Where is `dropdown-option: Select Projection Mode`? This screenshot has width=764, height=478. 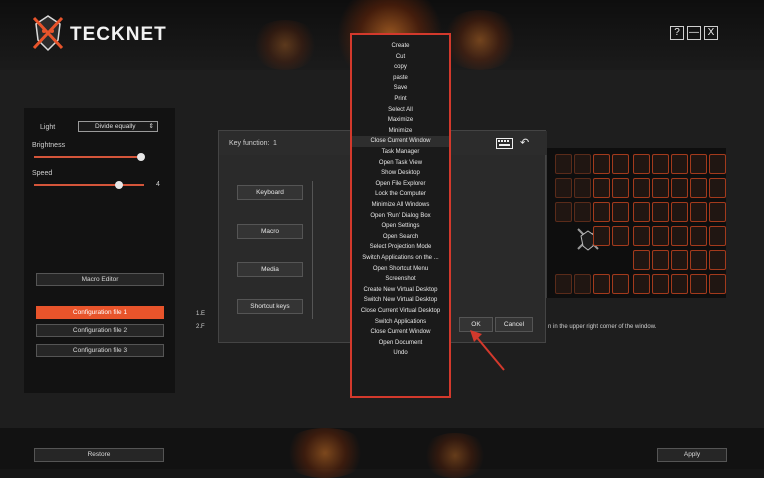 dropdown-option: Select Projection Mode is located at coordinates (400, 247).